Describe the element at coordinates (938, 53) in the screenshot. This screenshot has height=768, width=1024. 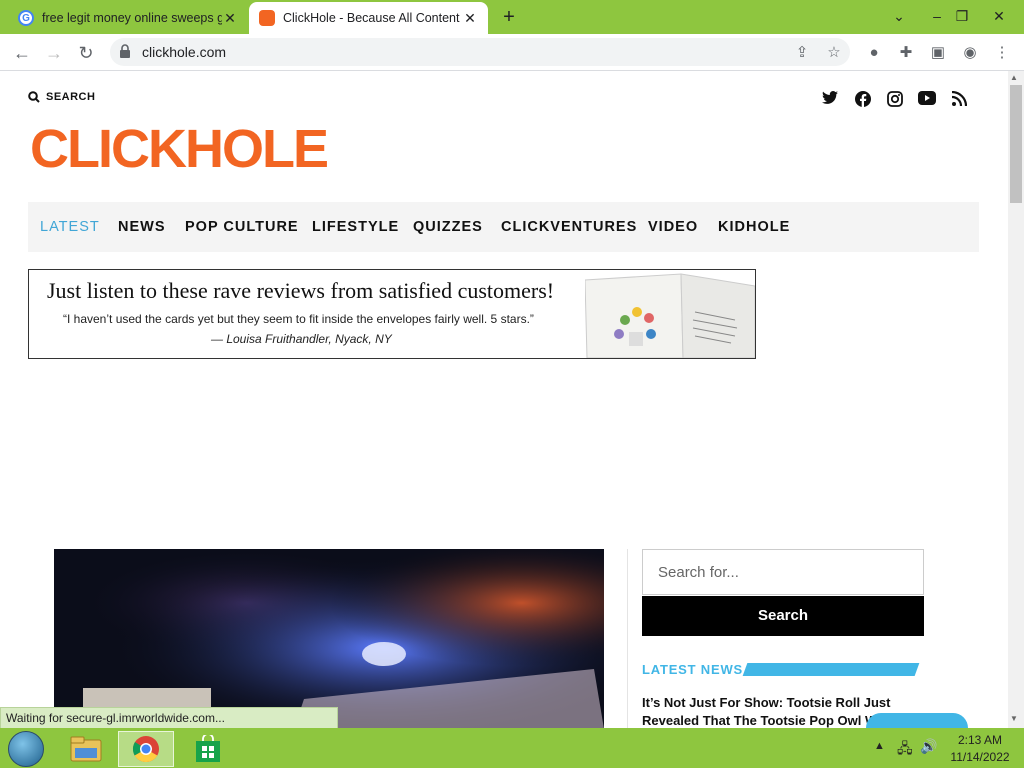
I see `side-panel-icon: ▣` at that location.